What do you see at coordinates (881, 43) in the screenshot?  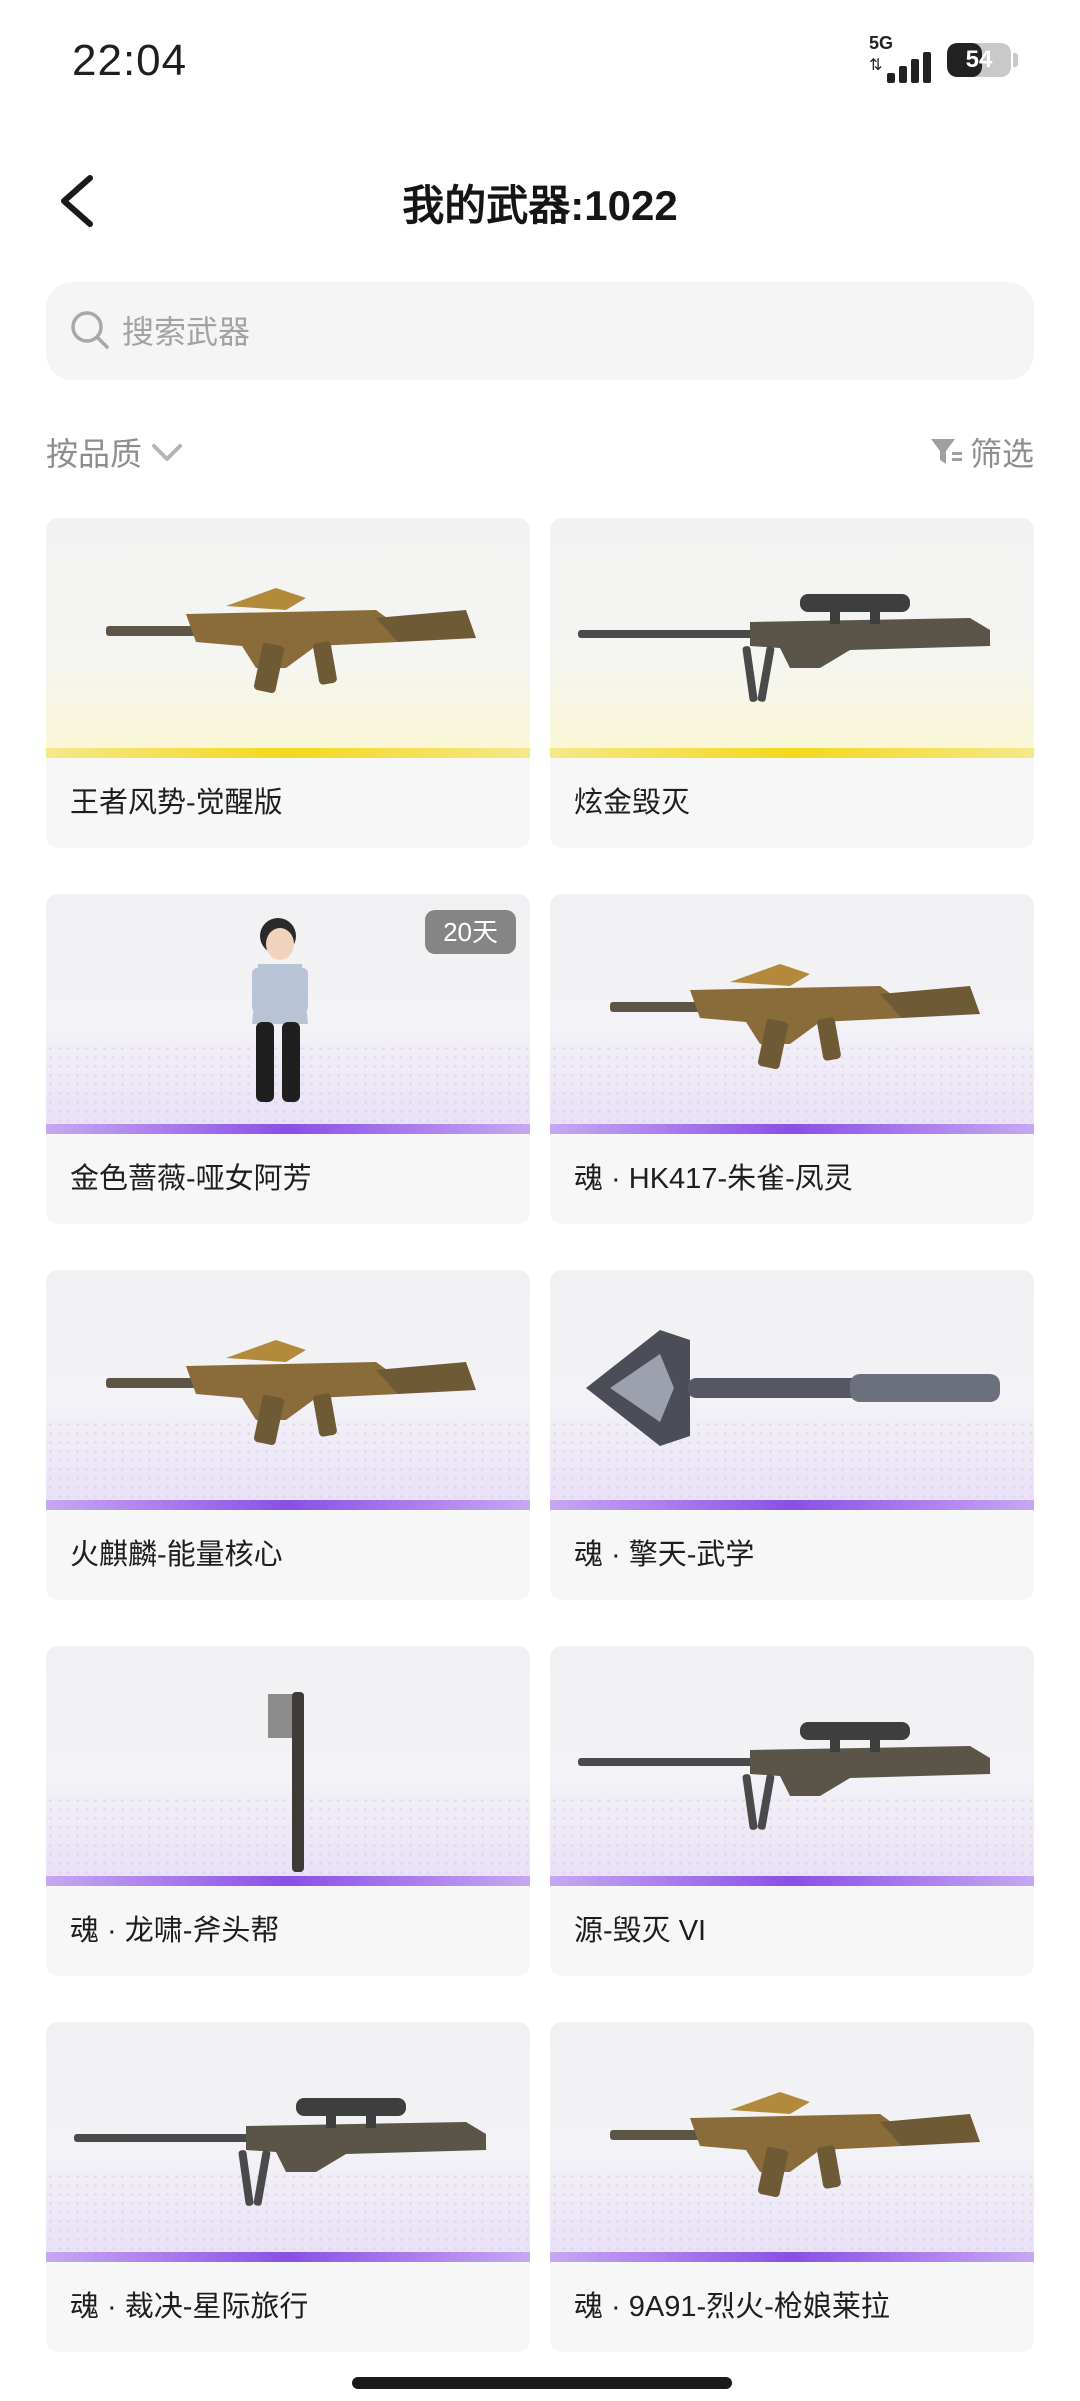 I see `network-type: 5G` at bounding box center [881, 43].